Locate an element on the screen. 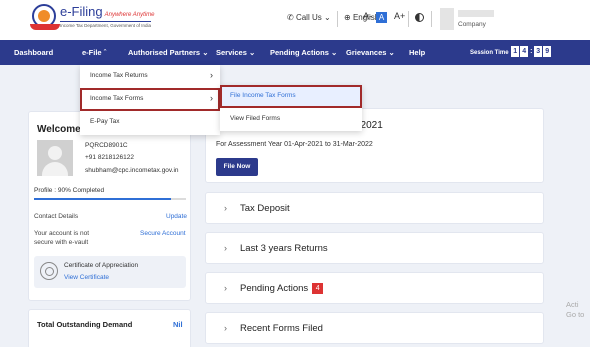 The width and height of the screenshot is (590, 347). session-digit: 1 is located at coordinates (515, 51).